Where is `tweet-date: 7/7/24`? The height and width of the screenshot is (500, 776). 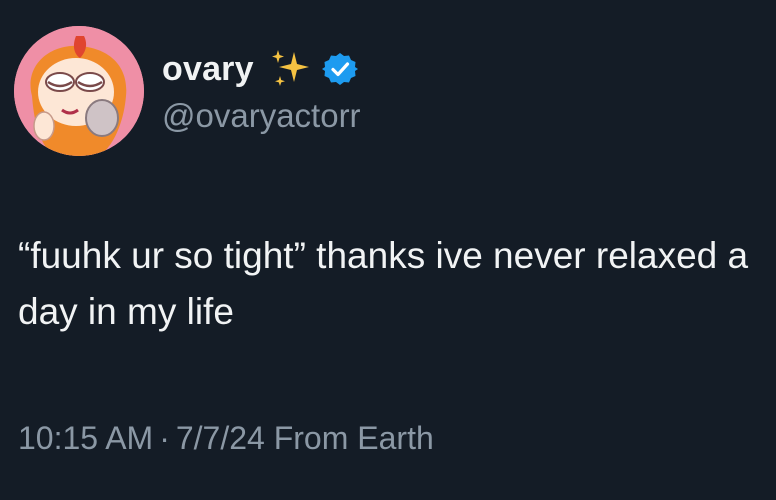 tweet-date: 7/7/24 is located at coordinates (220, 438).